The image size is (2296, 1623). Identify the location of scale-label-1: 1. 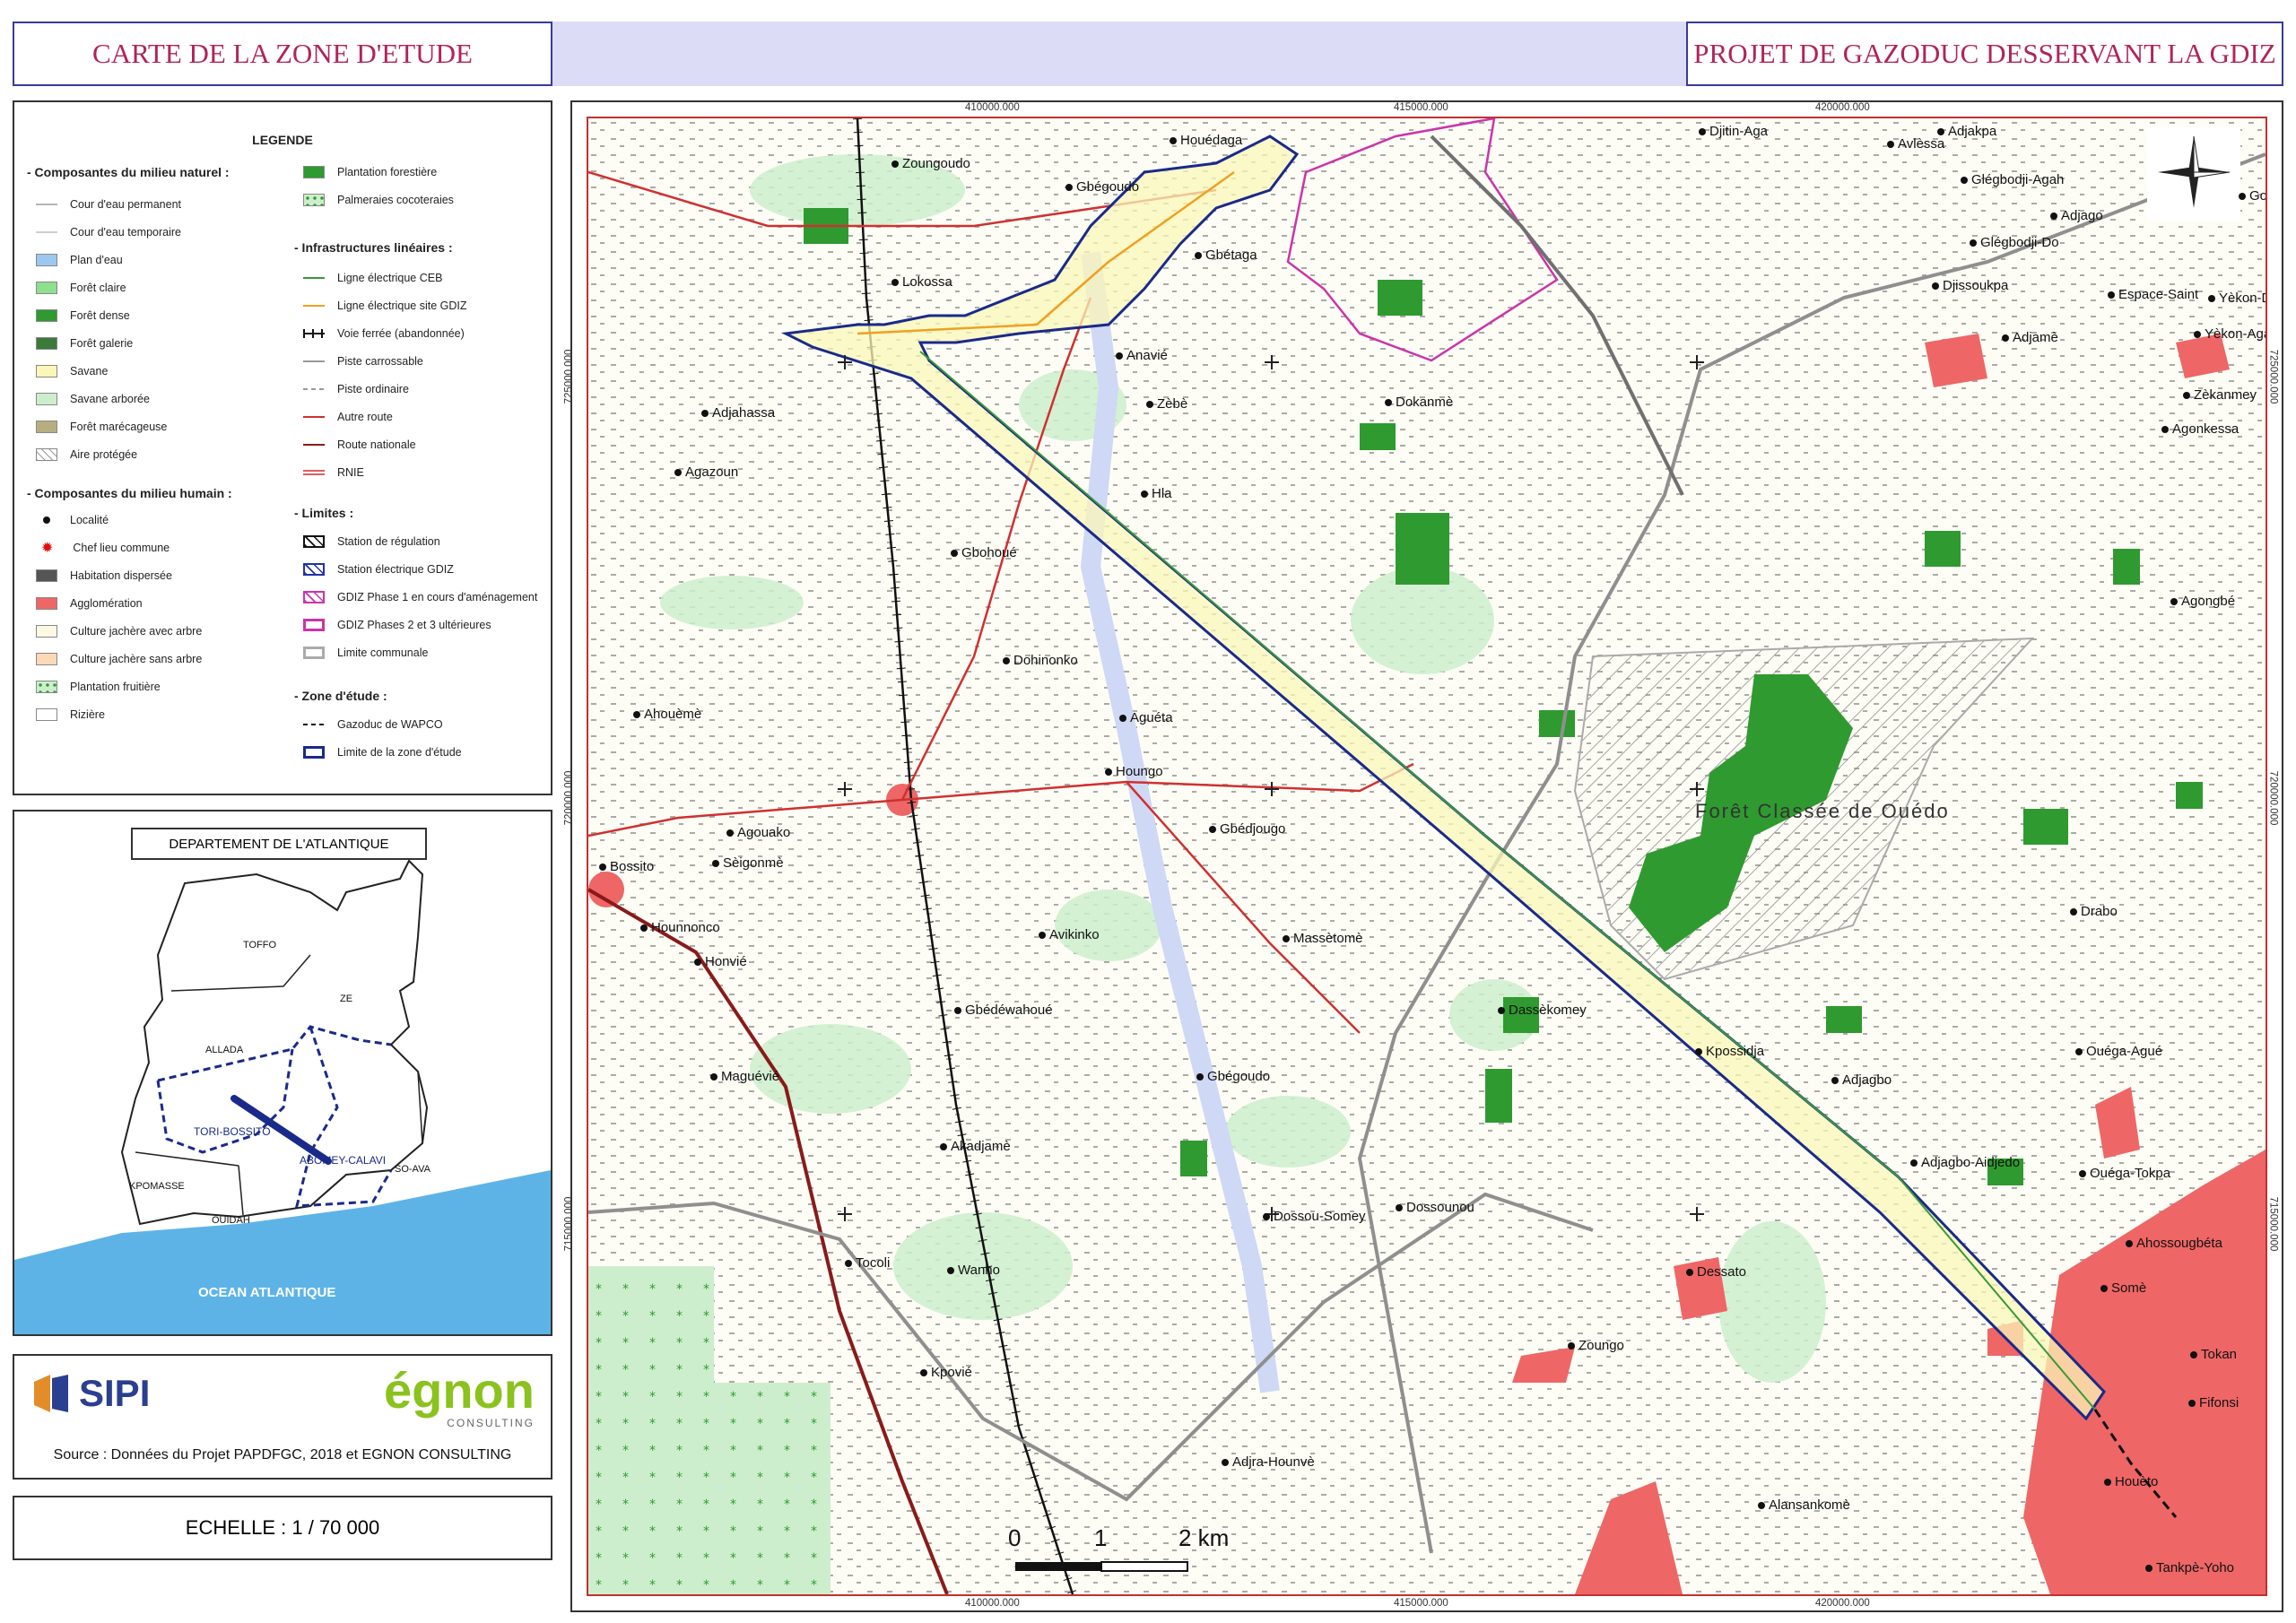
(1101, 1537).